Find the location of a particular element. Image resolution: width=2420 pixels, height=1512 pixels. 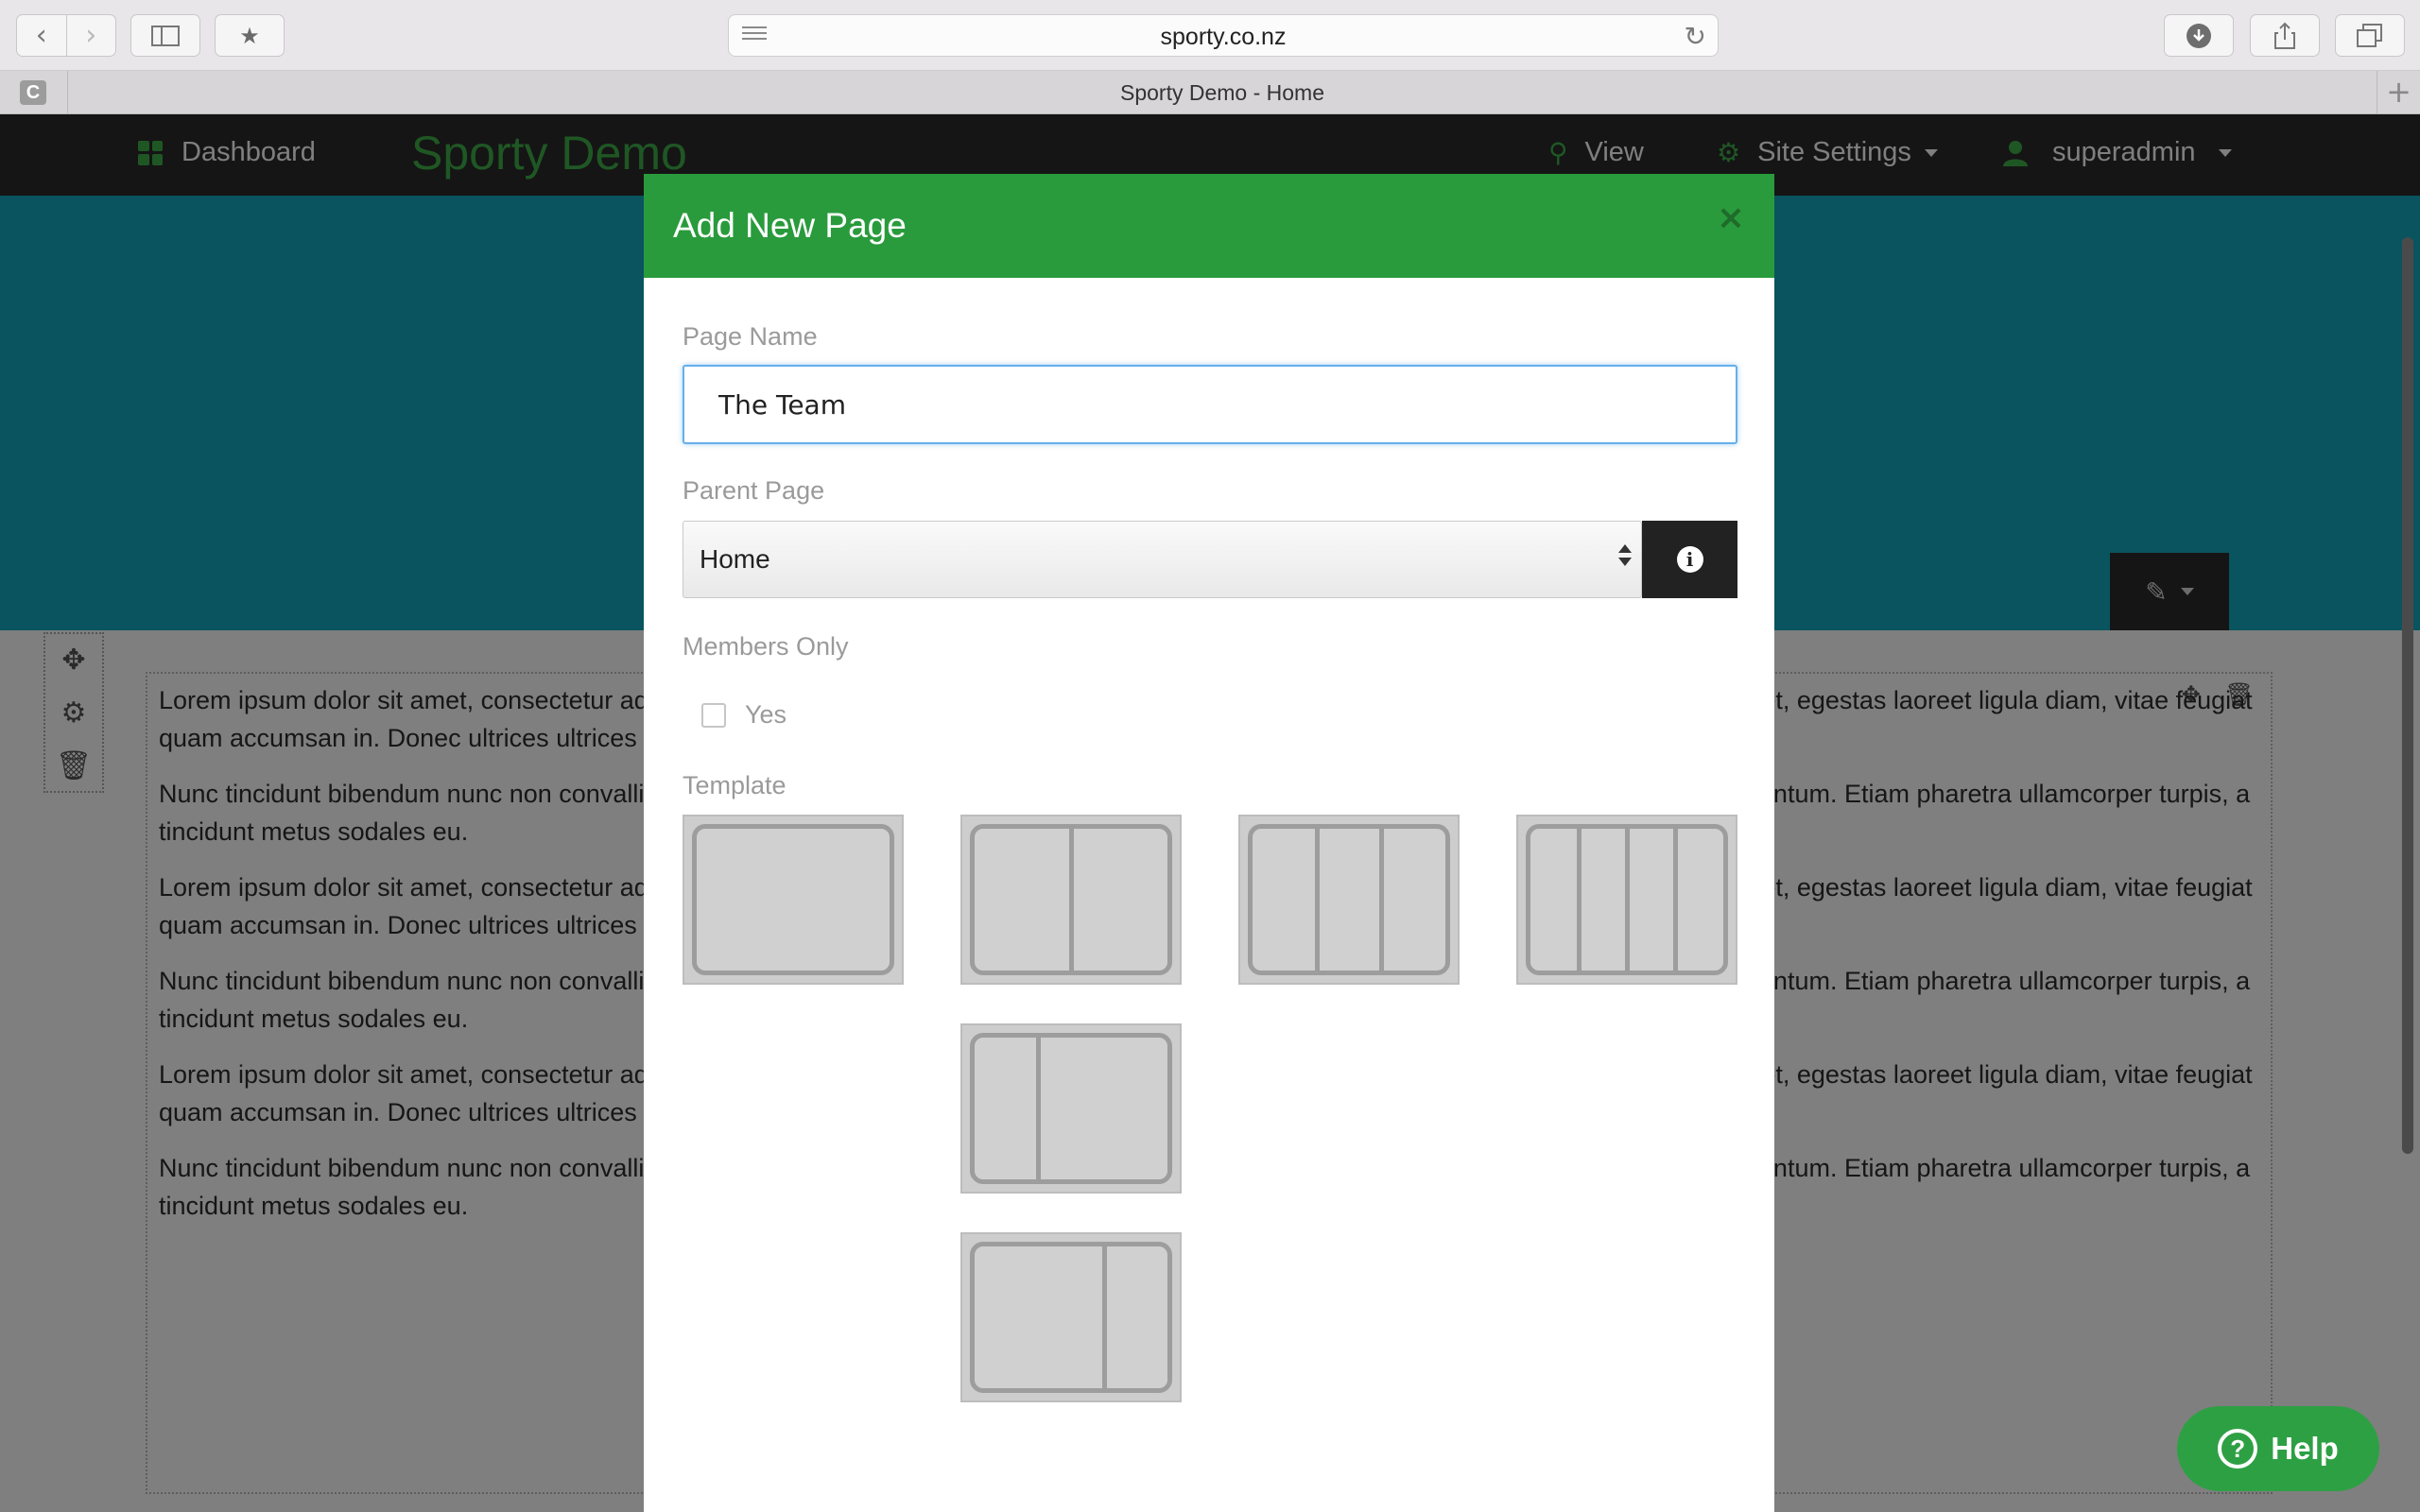

help-button: ? Help is located at coordinates (2278, 1448).